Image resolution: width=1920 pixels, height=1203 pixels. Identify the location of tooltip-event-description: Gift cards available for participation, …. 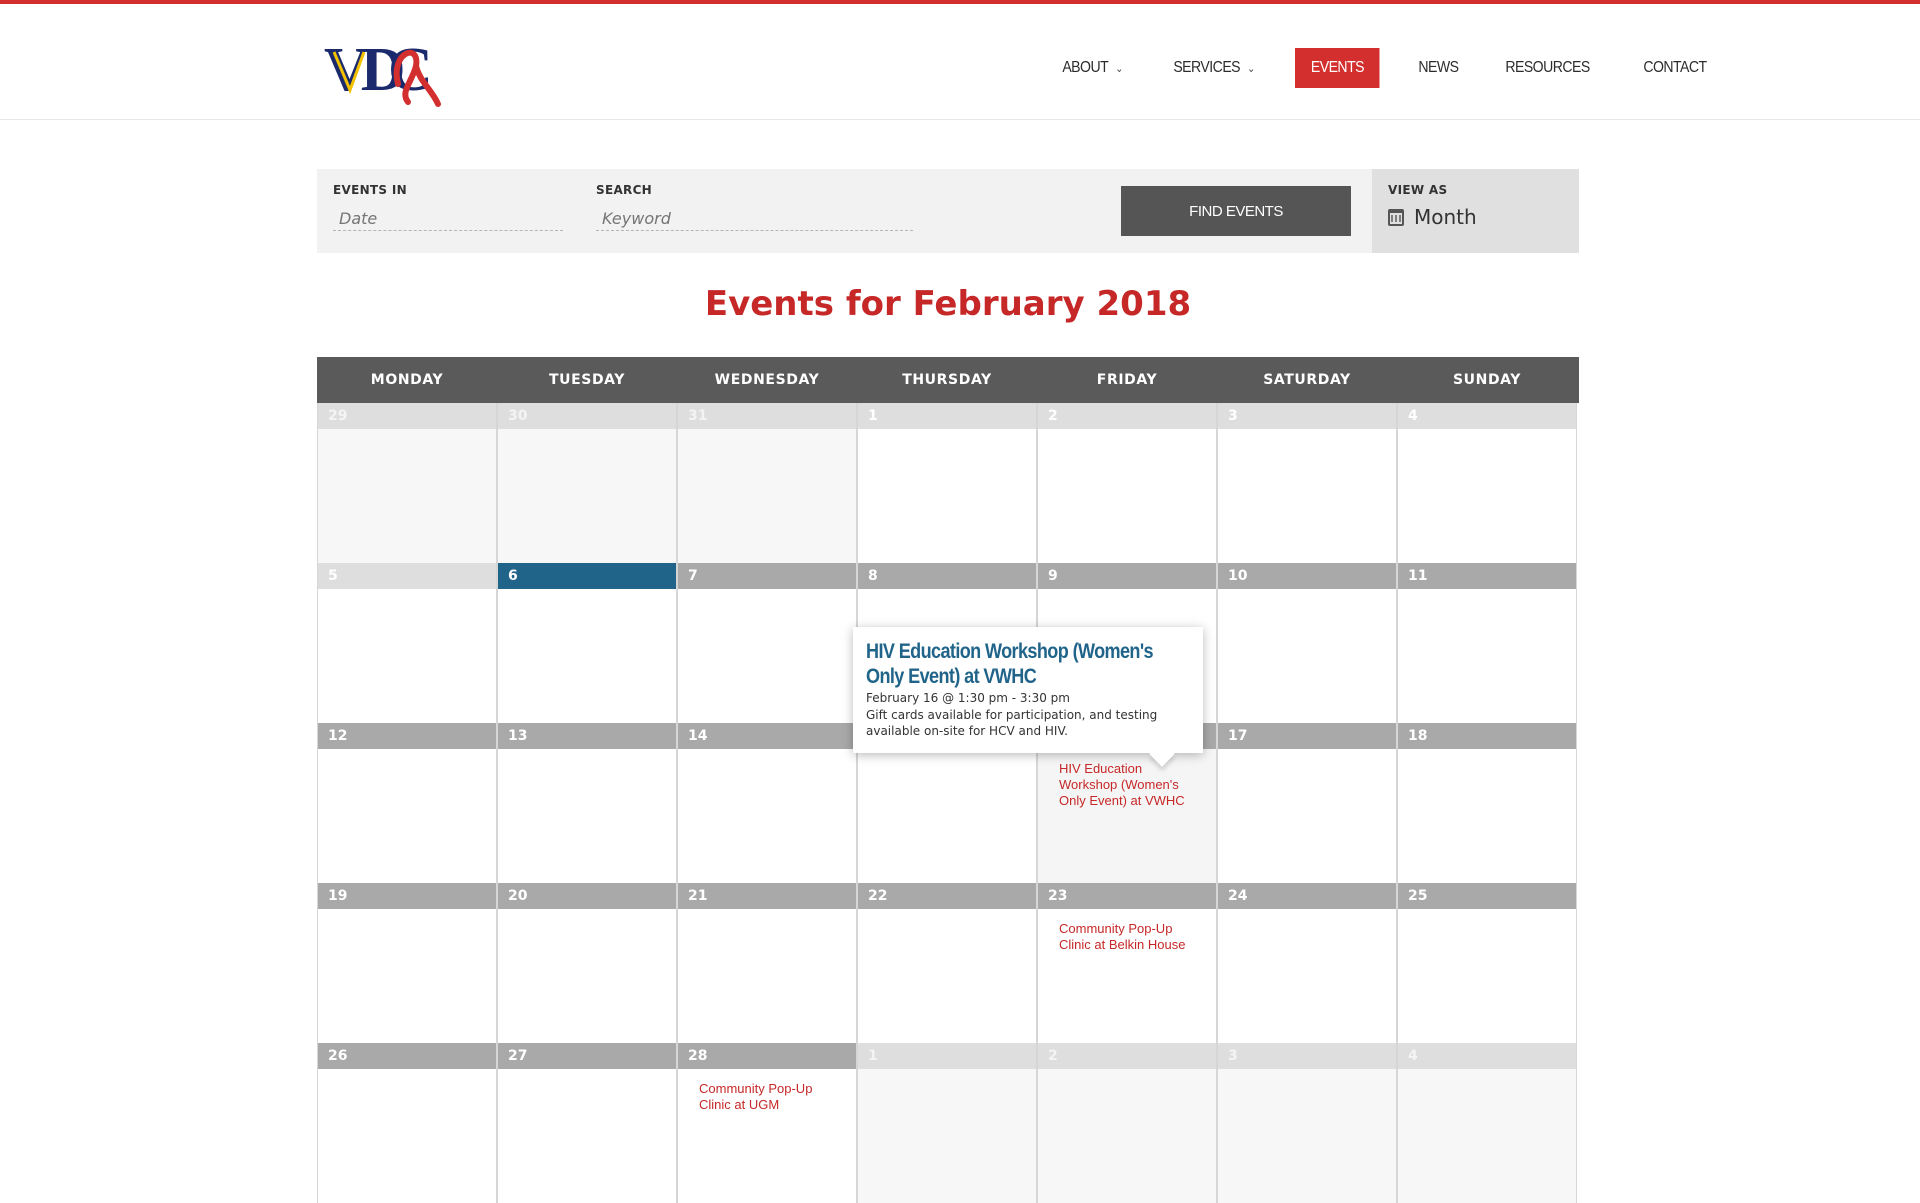
(1012, 723).